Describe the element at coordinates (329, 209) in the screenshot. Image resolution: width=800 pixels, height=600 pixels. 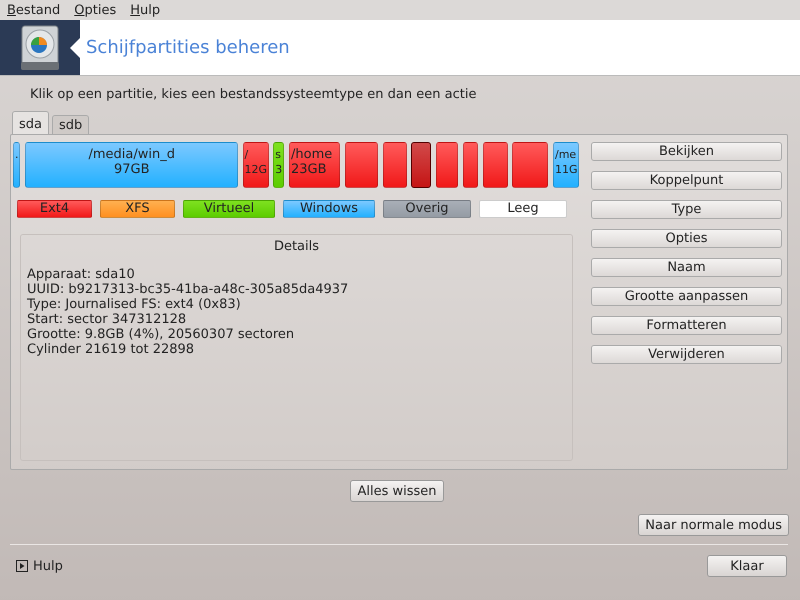
I see `legend-item: Windows` at that location.